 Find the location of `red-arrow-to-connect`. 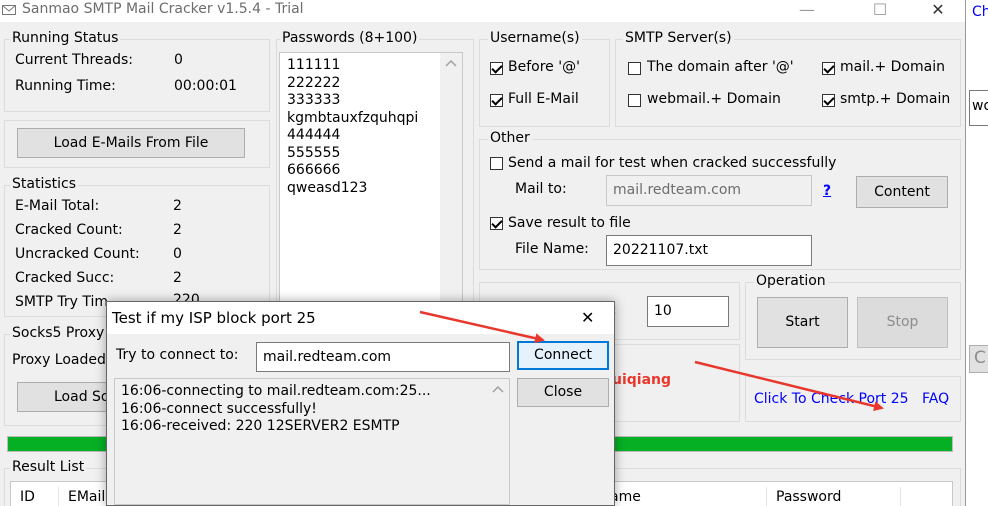

red-arrow-to-connect is located at coordinates (482, 327).